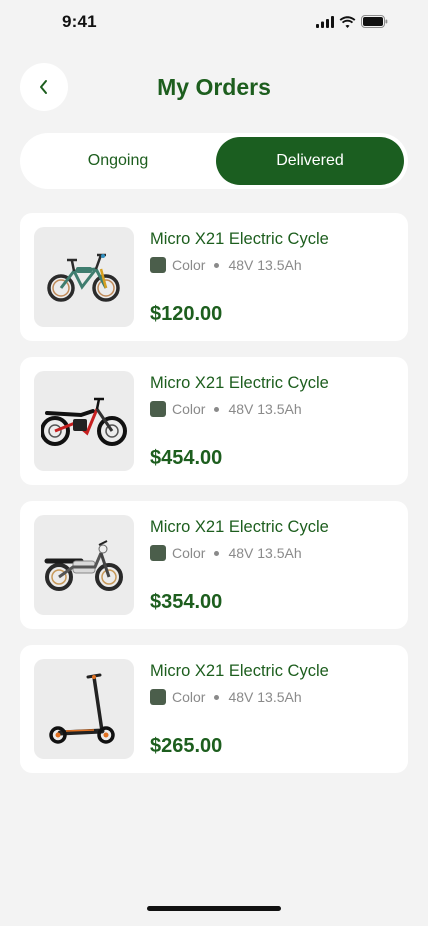 This screenshot has width=428, height=926. I want to click on tab-delivered: Delivered, so click(310, 161).